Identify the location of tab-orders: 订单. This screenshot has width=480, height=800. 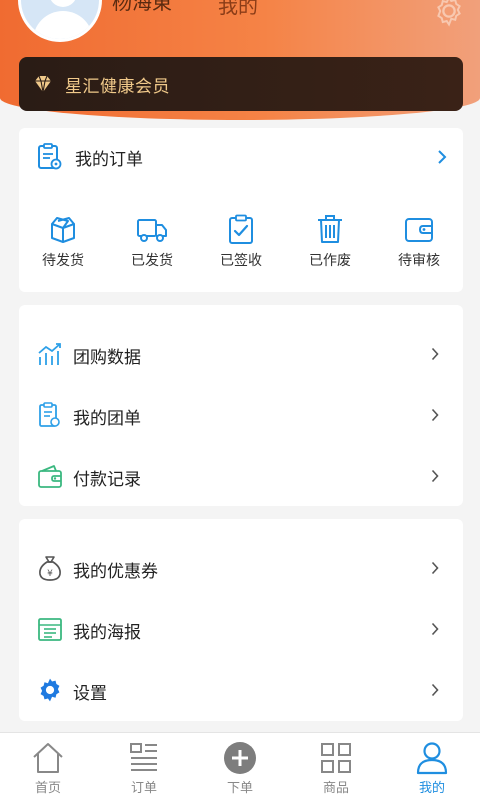
(144, 766).